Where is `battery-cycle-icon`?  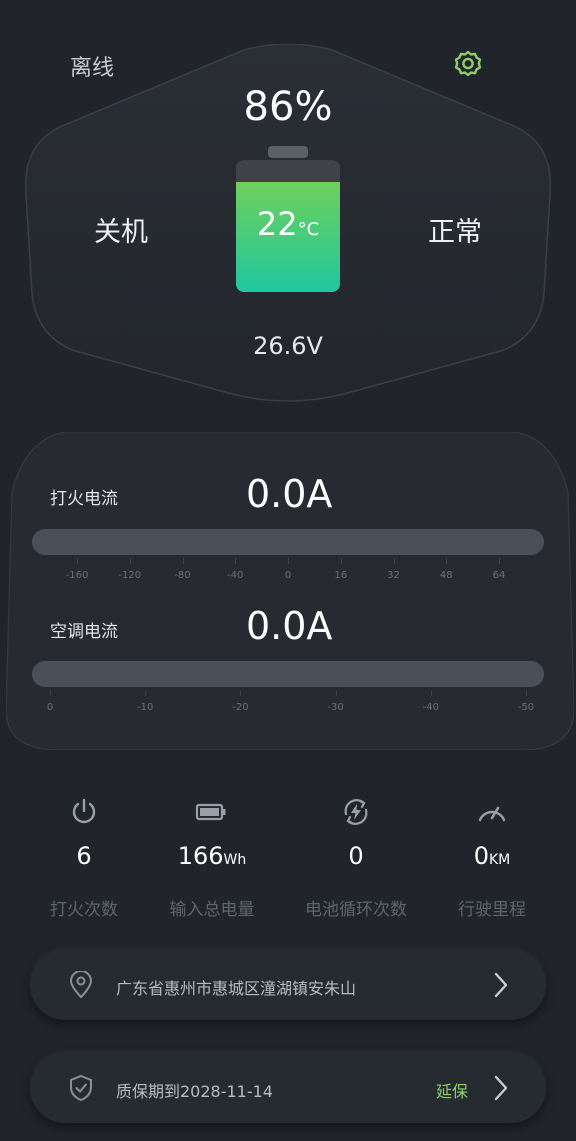
battery-cycle-icon is located at coordinates (356, 812).